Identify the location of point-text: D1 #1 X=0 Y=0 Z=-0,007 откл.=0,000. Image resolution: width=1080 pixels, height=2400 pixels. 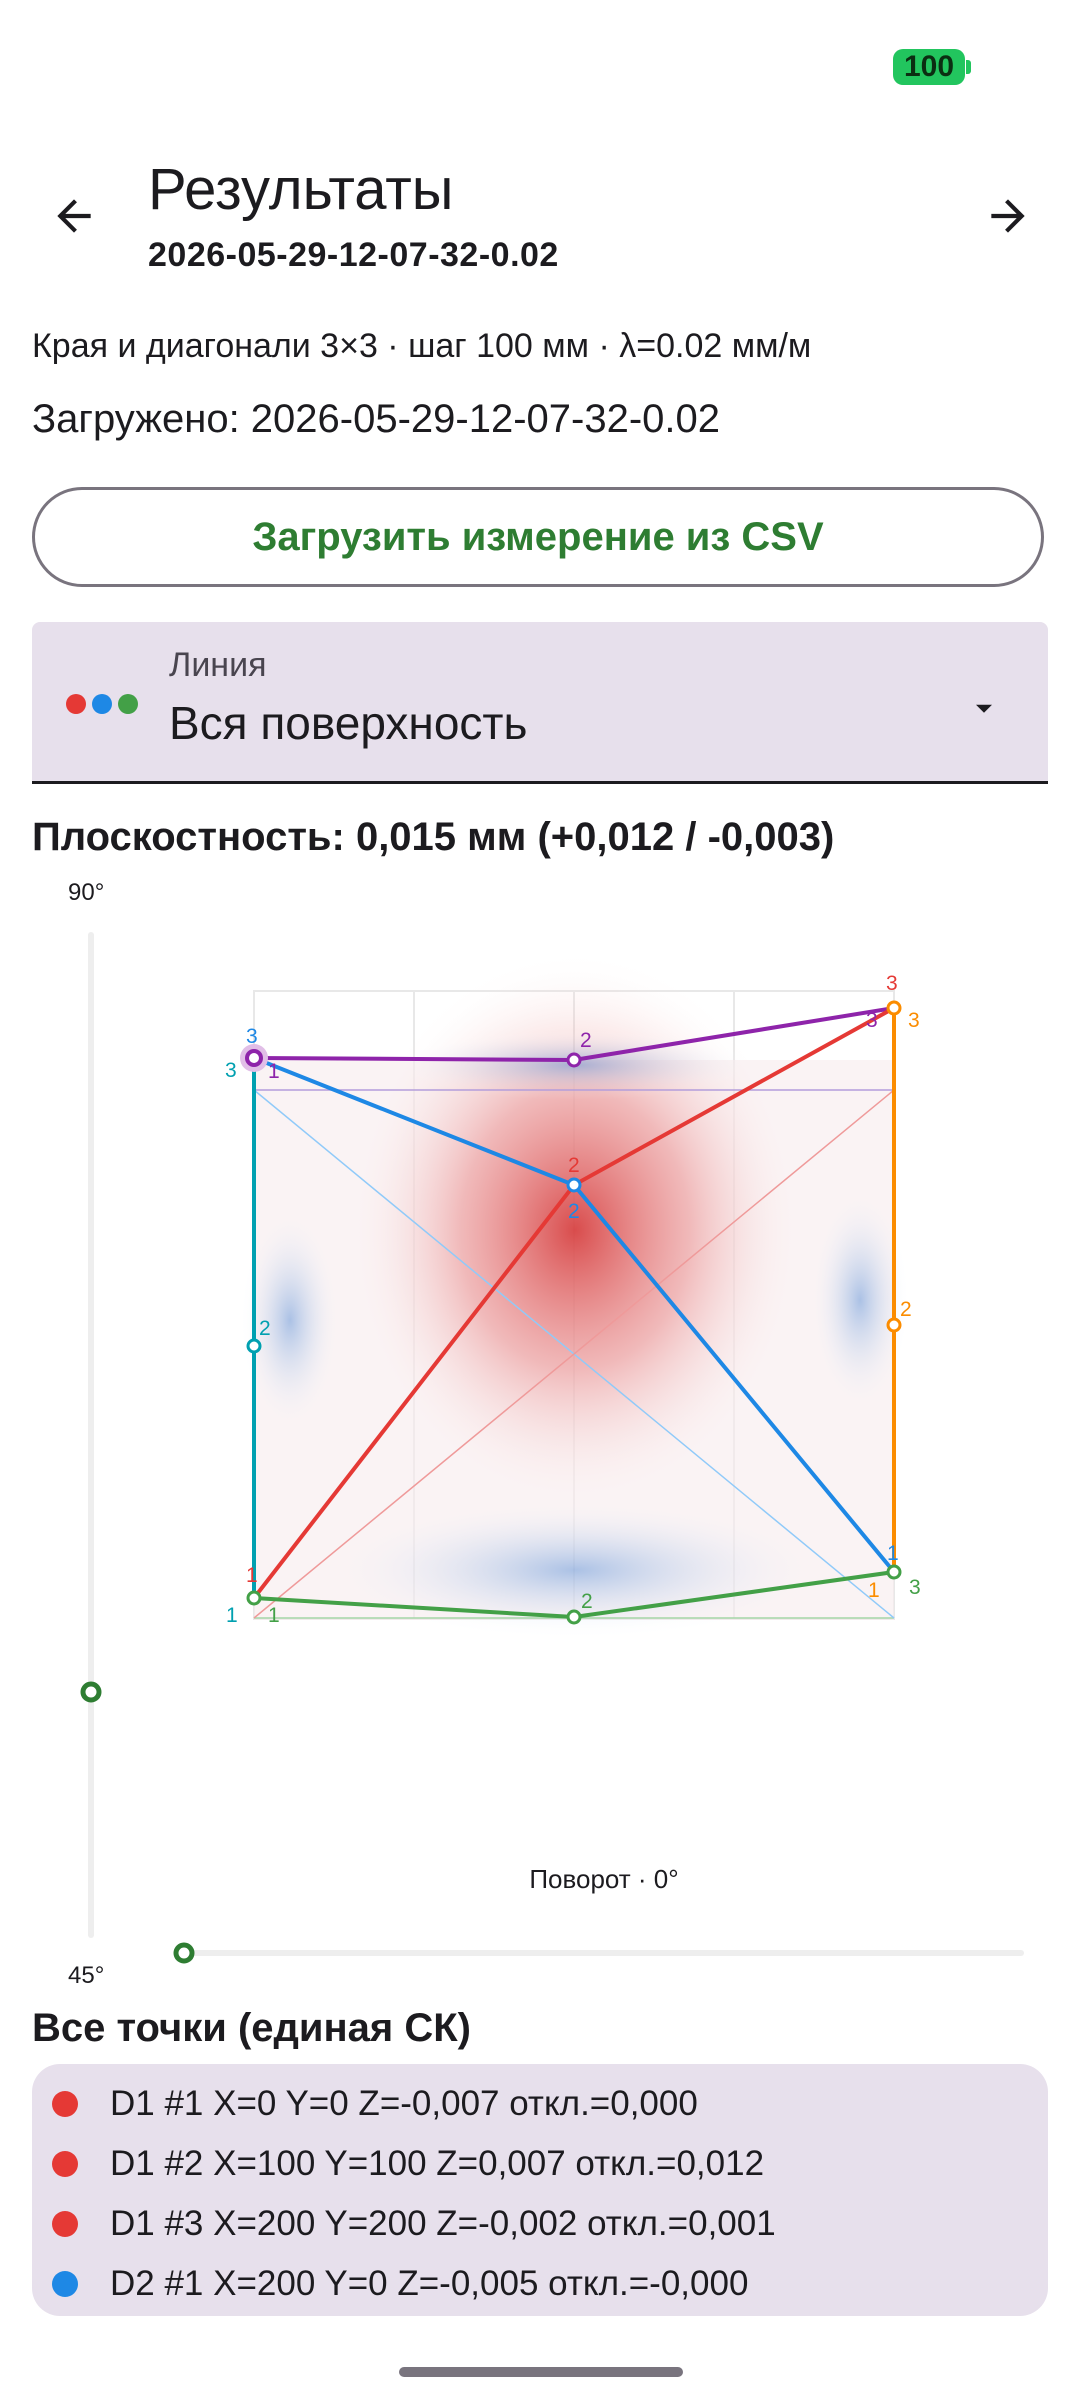
(404, 2103).